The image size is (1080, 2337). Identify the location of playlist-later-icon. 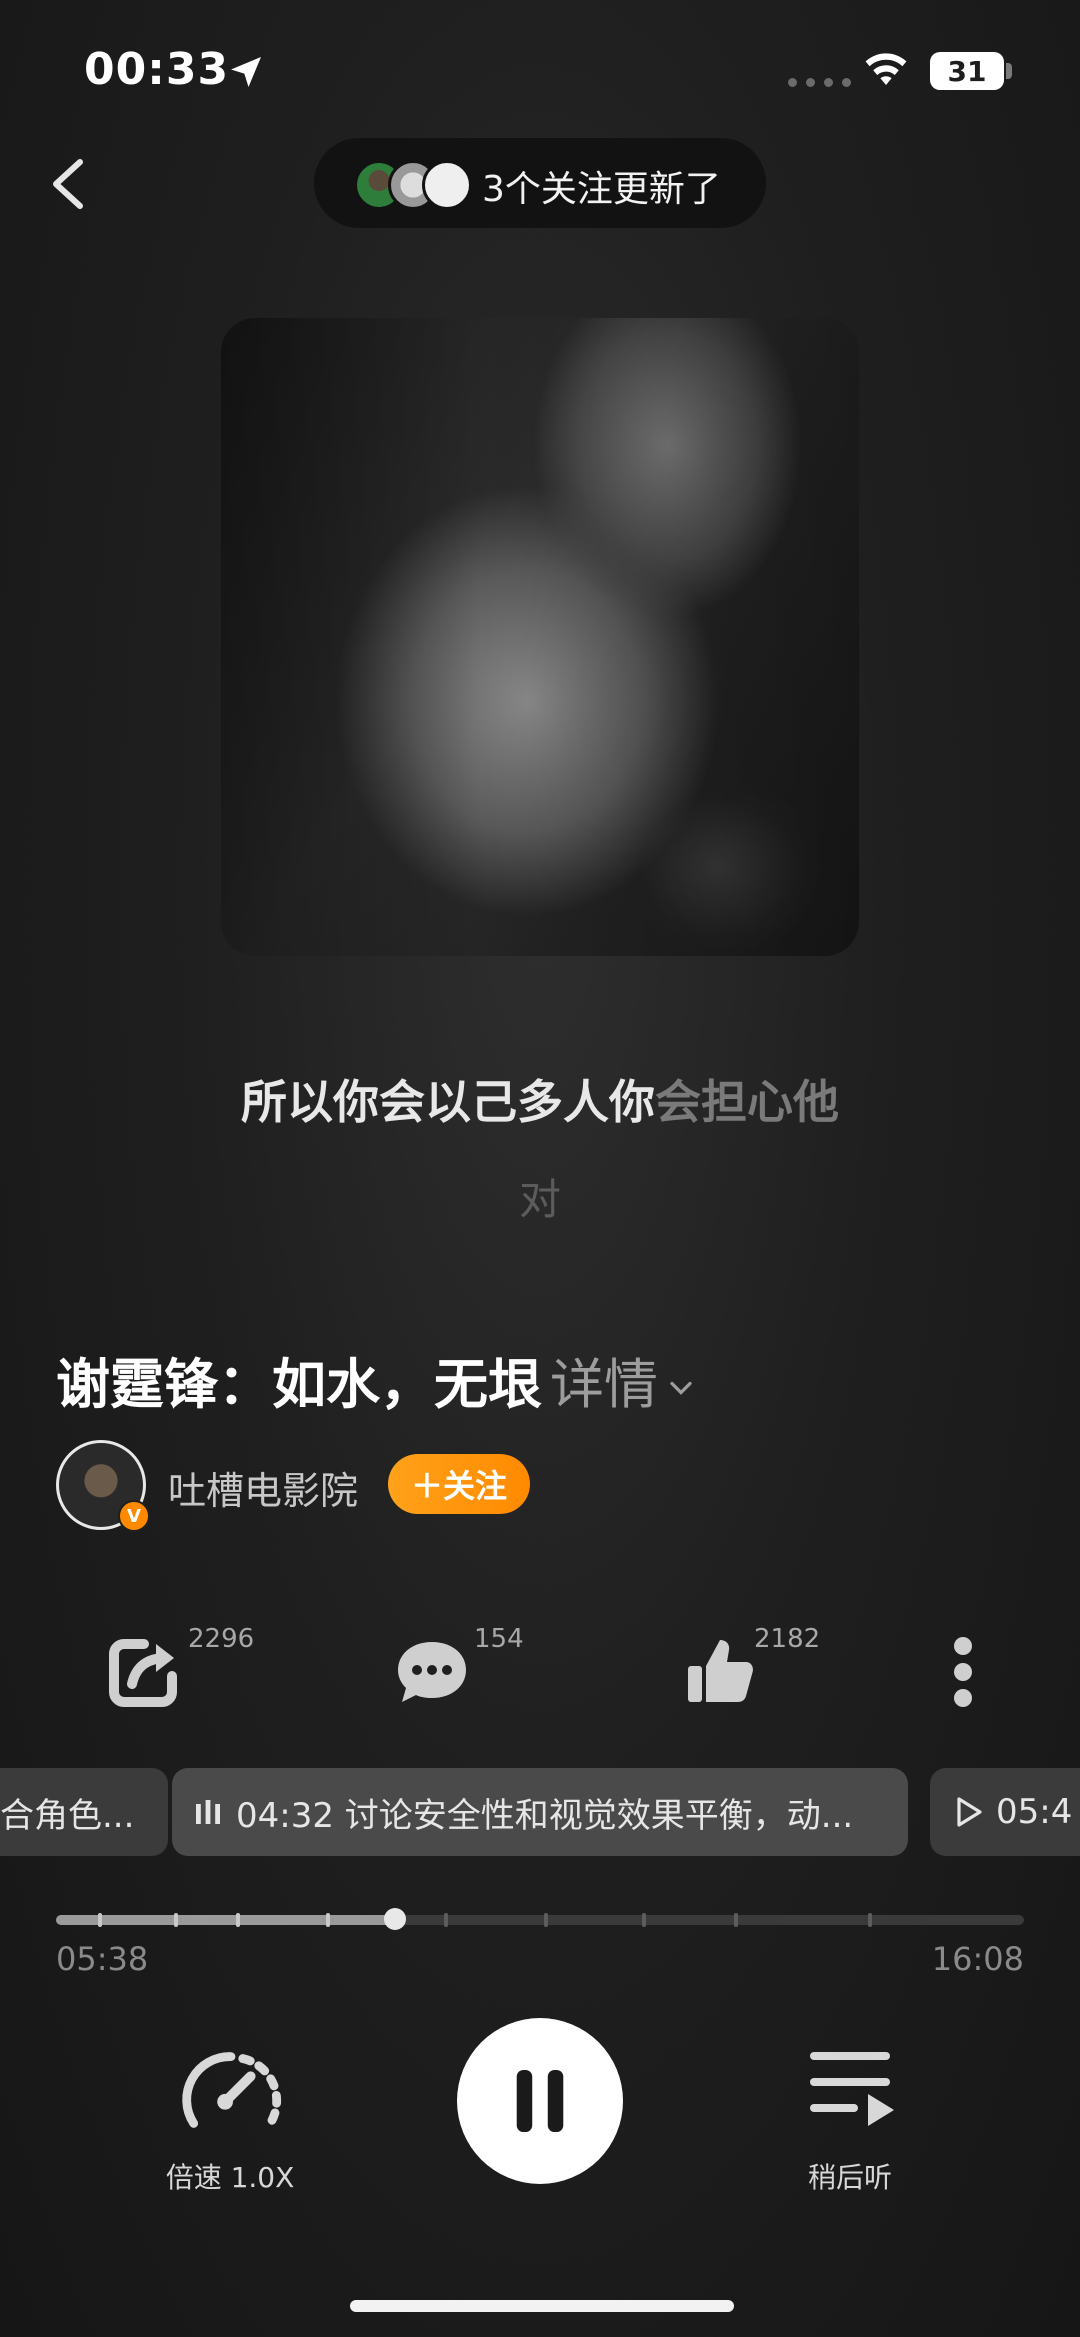
(852, 2089).